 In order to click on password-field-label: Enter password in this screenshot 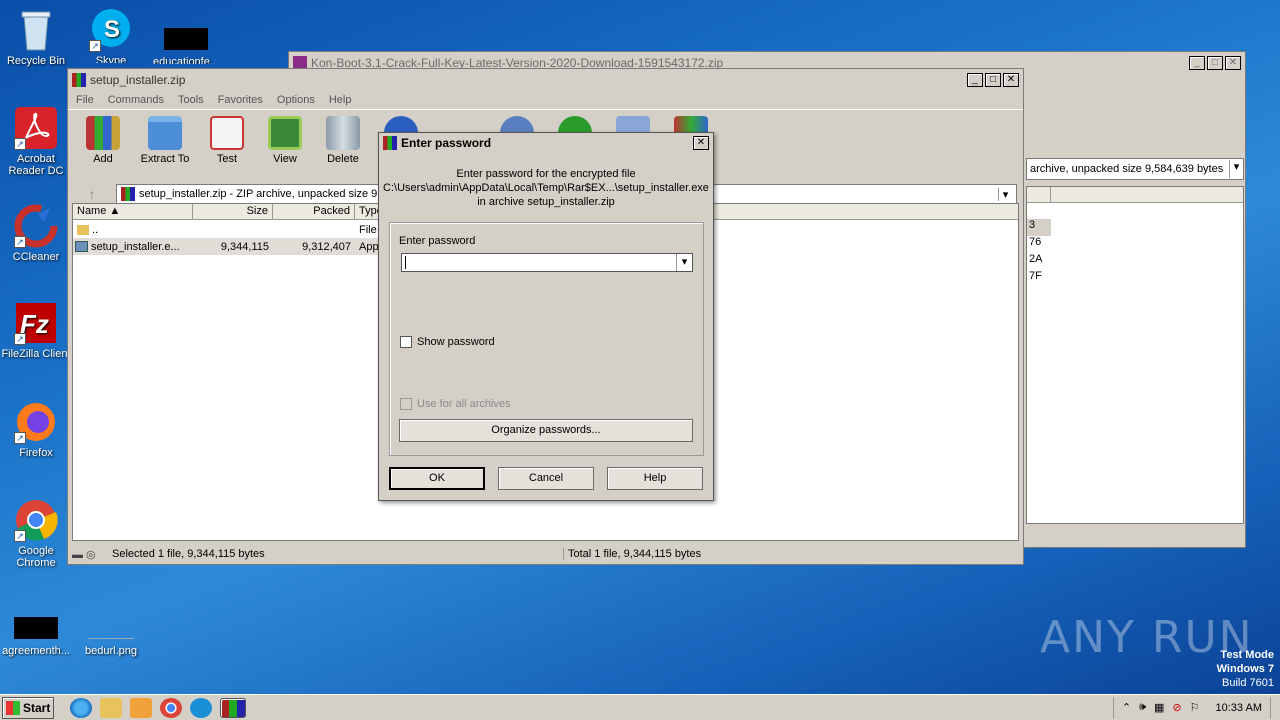, I will do `click(437, 241)`.